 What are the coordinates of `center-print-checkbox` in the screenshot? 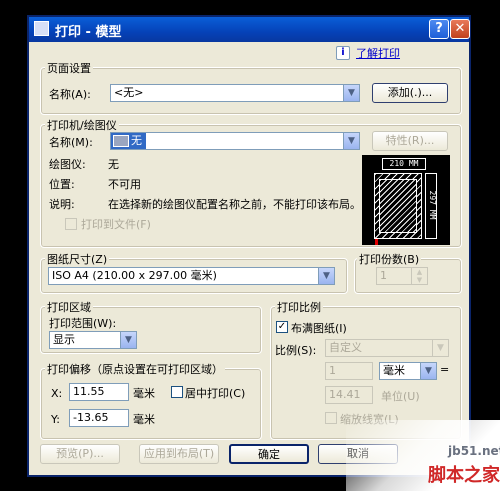 It's located at (177, 392).